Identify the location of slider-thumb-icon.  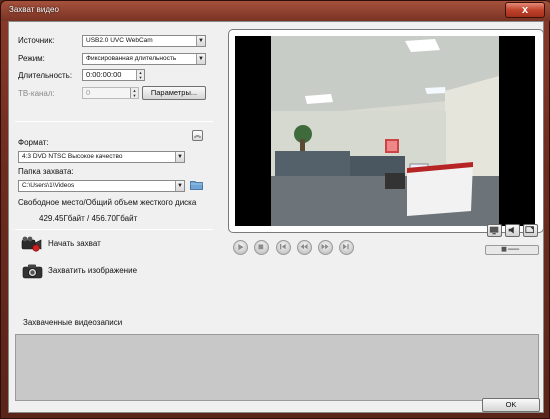
(512, 250).